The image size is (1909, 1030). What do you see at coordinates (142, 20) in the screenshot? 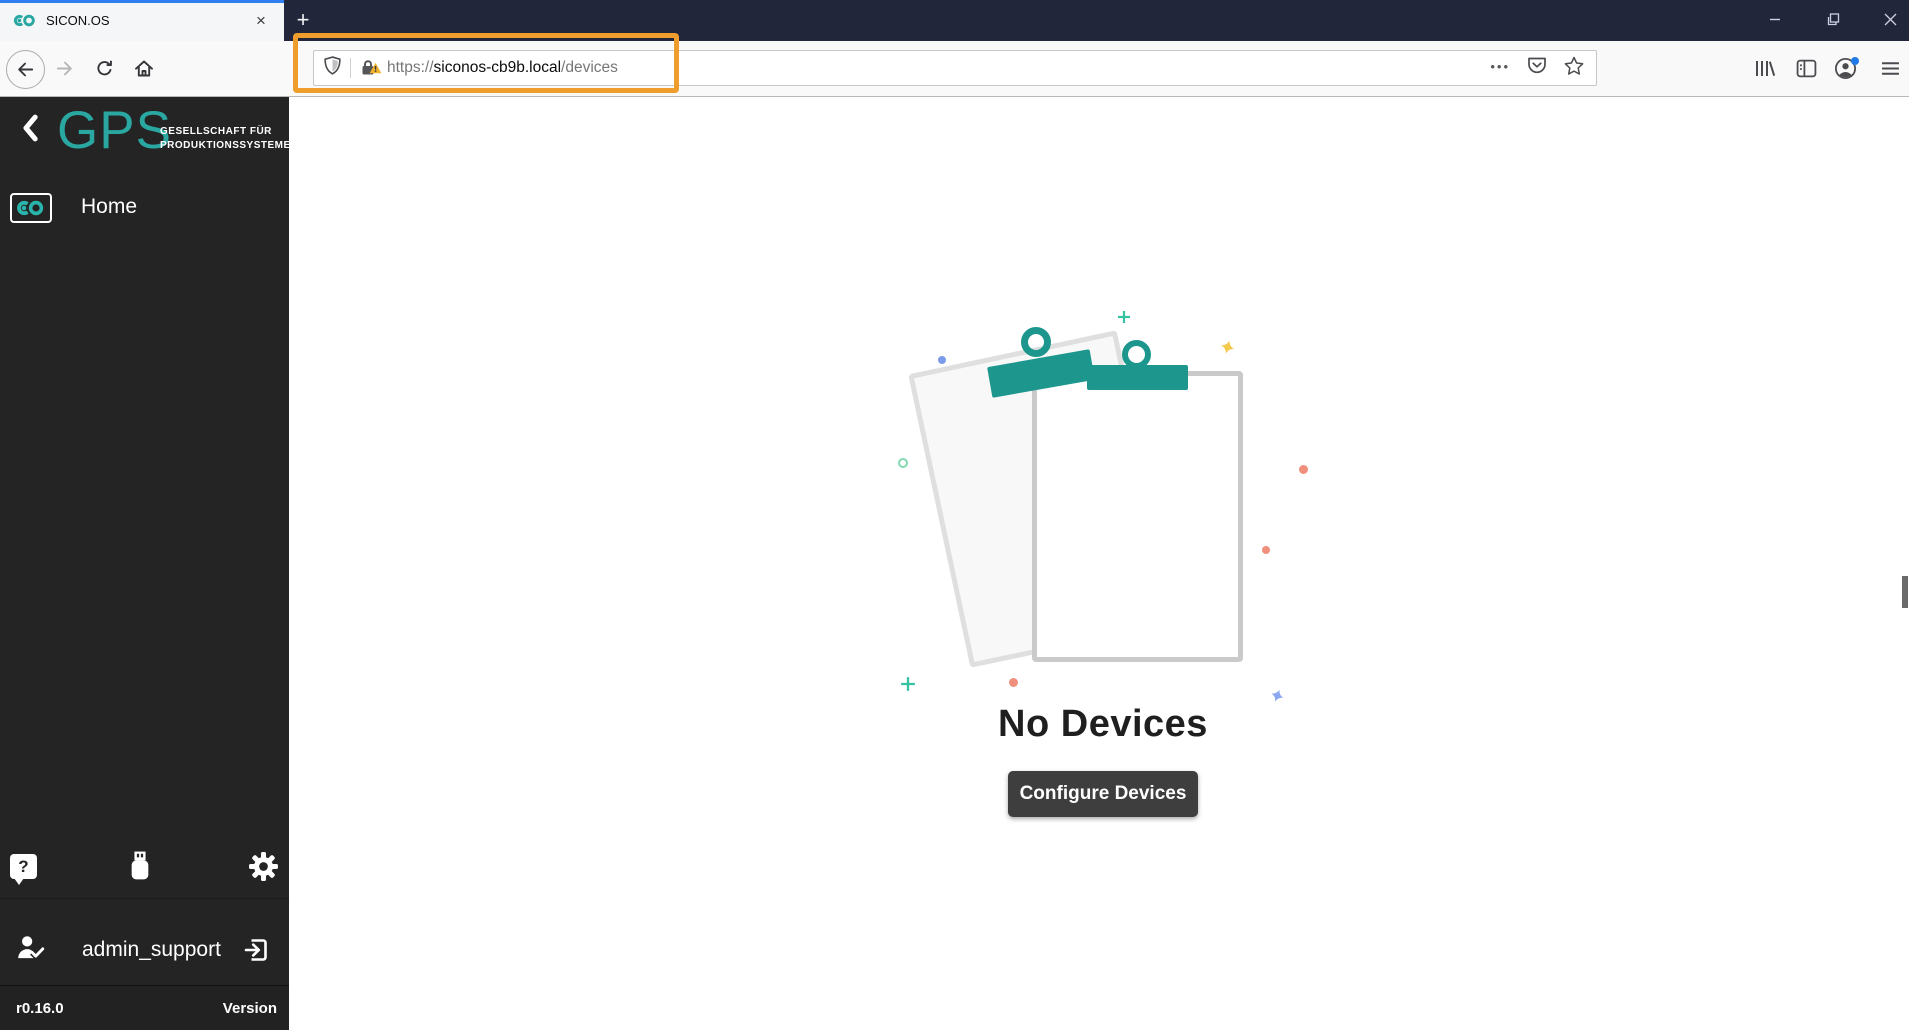
I see `tab-sicon-os: SICON.OS ×` at bounding box center [142, 20].